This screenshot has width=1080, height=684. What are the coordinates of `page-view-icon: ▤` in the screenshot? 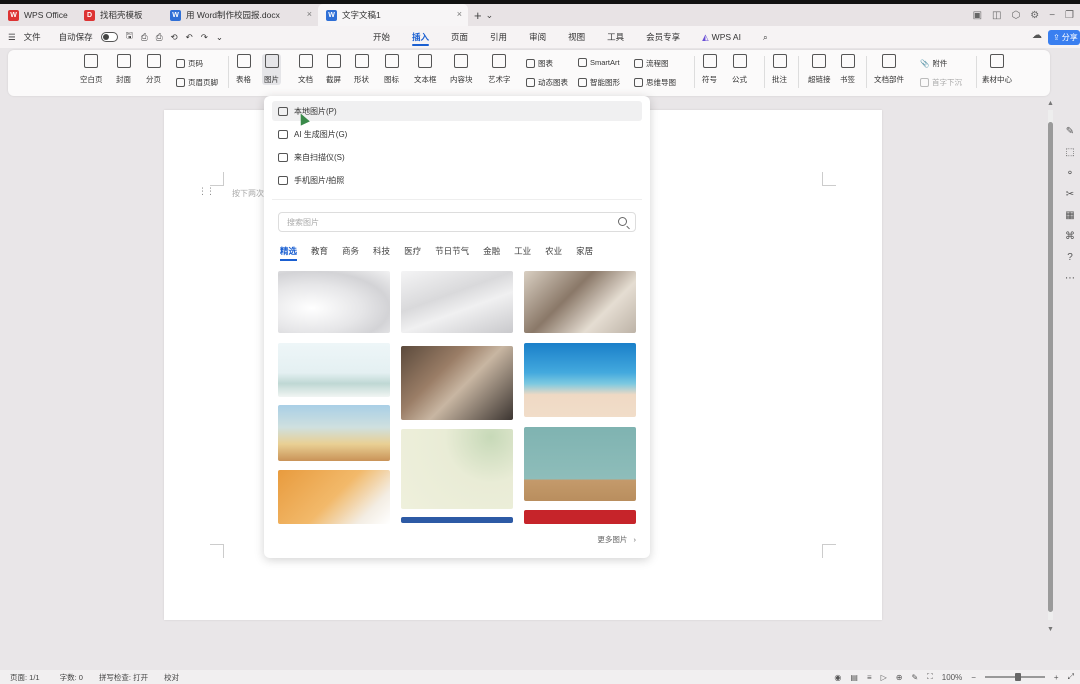 It's located at (854, 677).